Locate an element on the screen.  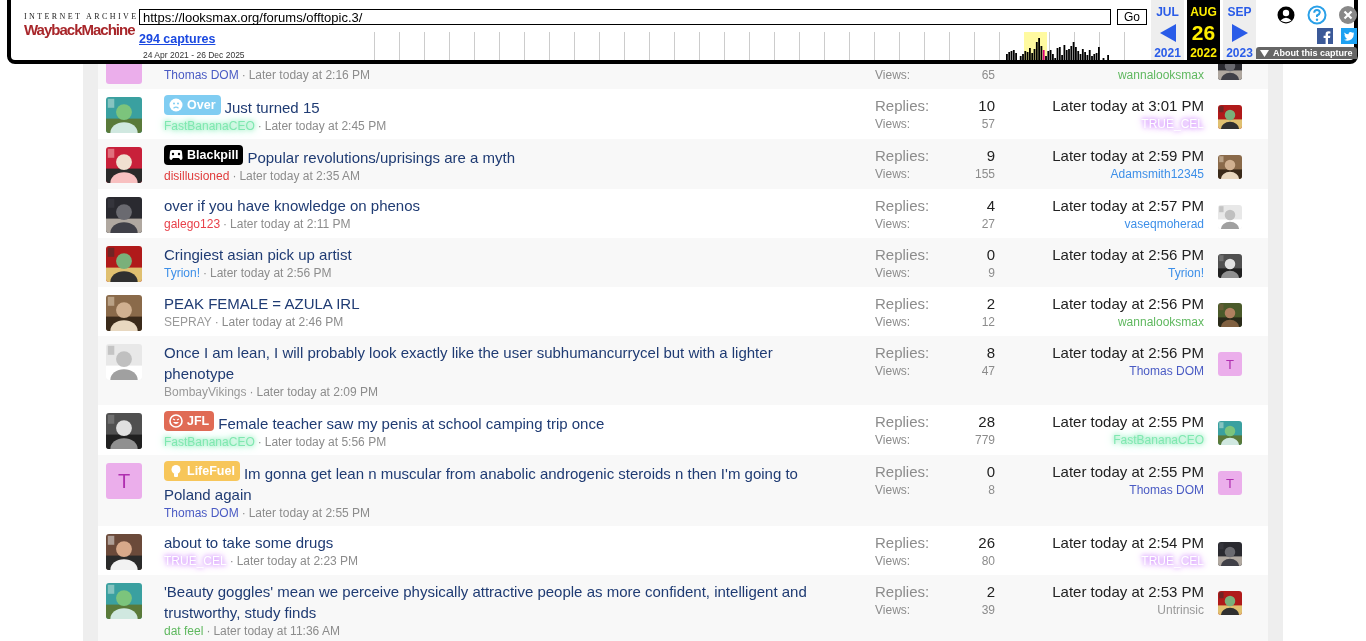
calendar-month: SEP 2023 is located at coordinates (1239, 30).